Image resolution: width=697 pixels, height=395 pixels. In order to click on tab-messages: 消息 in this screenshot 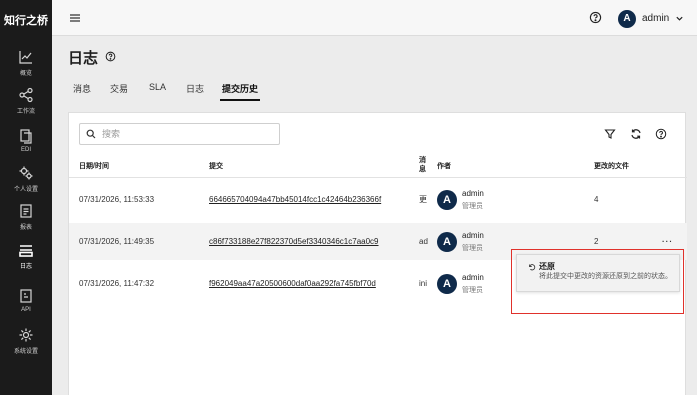, I will do `click(82, 88)`.